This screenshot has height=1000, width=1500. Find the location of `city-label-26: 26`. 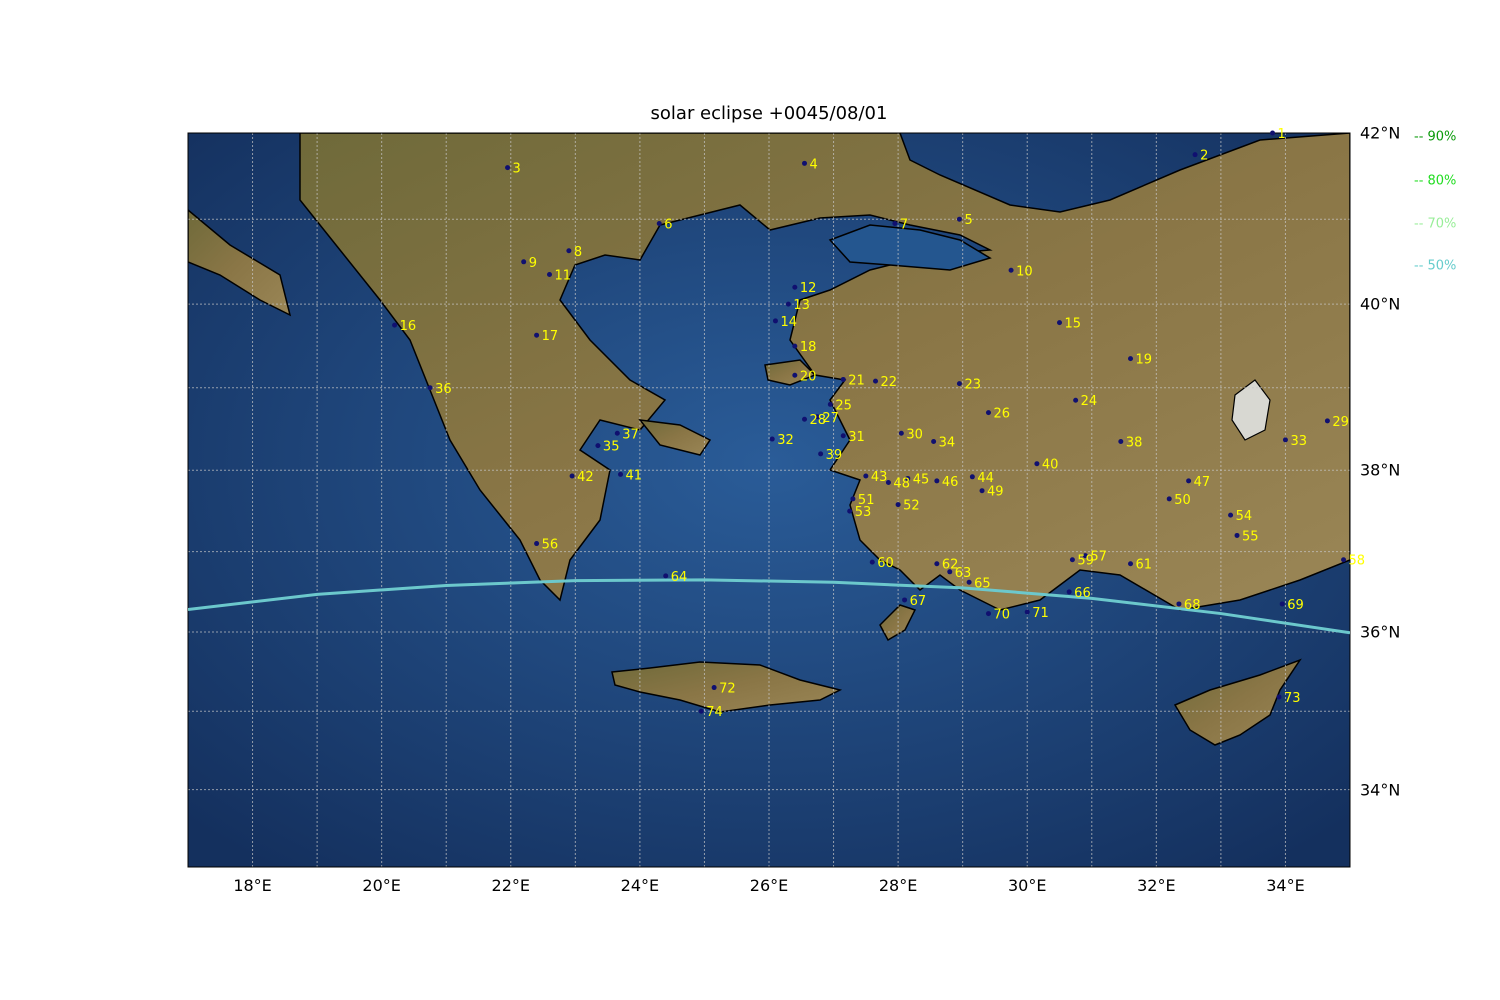

city-label-26: 26 is located at coordinates (1001, 414).